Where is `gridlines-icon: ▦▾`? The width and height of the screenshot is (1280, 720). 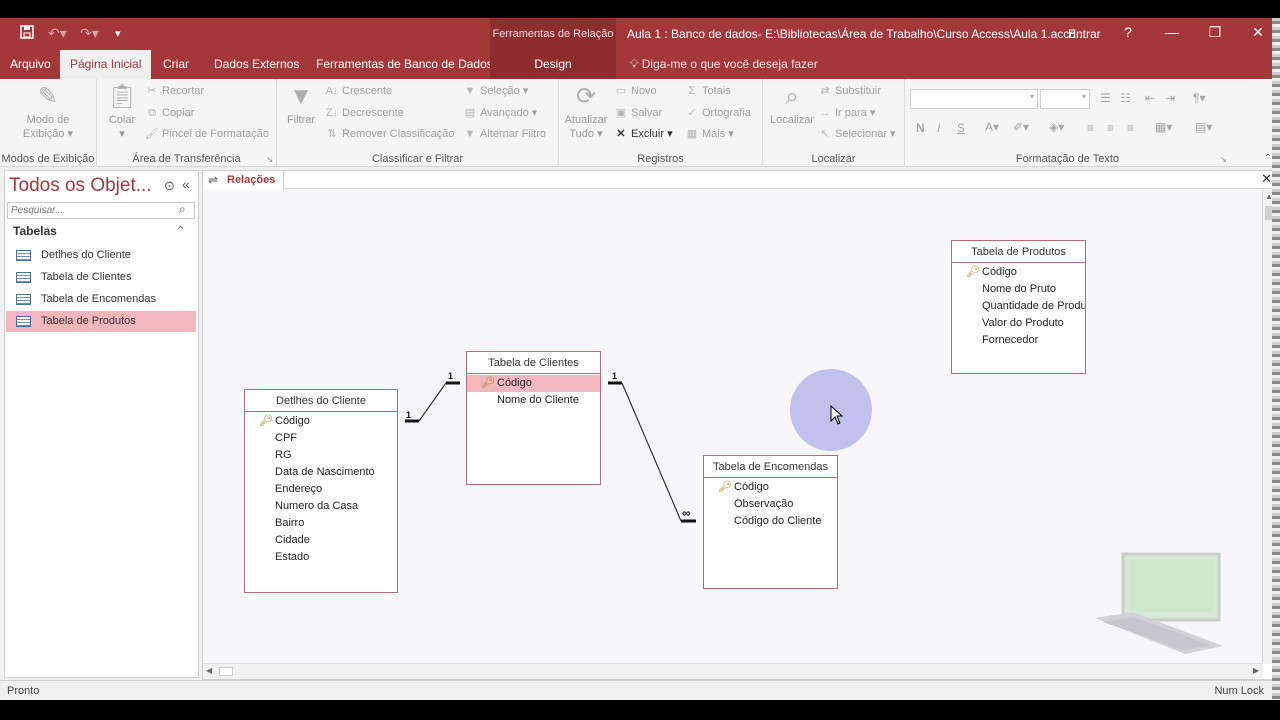 gridlines-icon: ▦▾ is located at coordinates (1163, 127).